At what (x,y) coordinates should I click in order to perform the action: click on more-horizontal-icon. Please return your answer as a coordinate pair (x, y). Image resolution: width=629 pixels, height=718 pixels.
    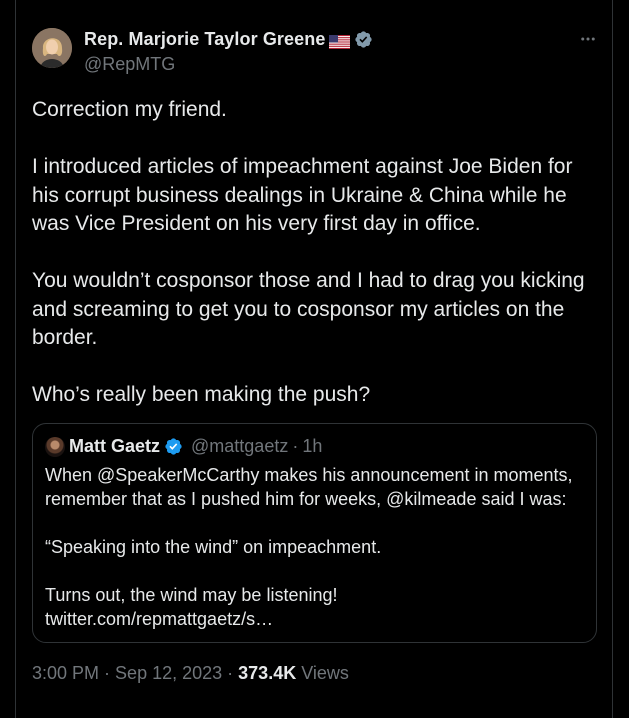
    Looking at the image, I should click on (588, 39).